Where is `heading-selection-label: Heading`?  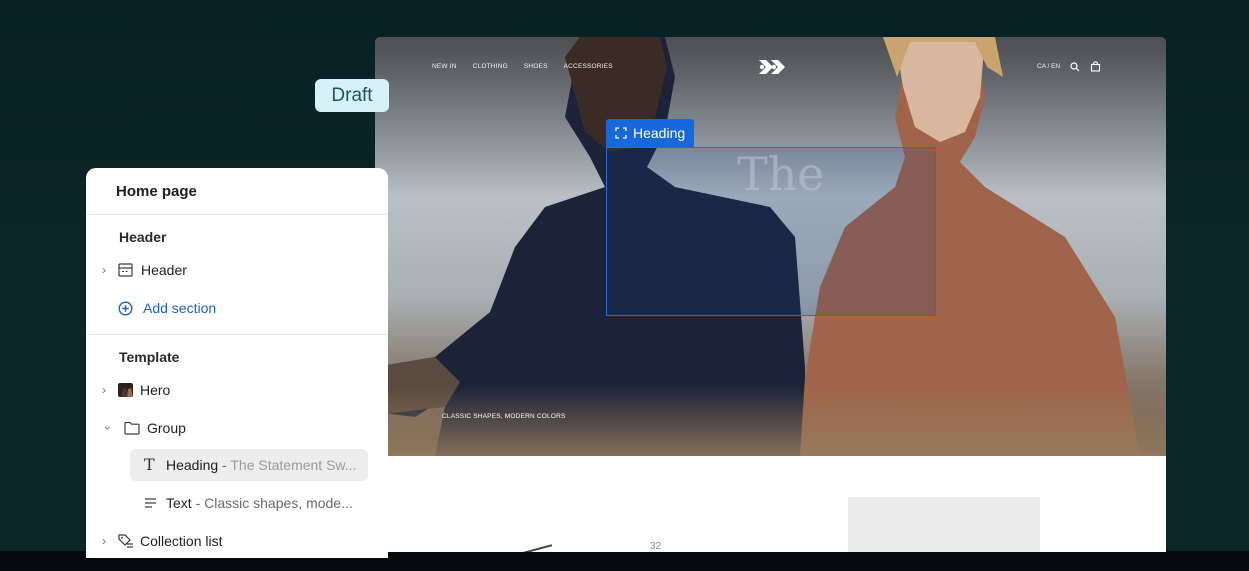
heading-selection-label: Heading is located at coordinates (659, 133).